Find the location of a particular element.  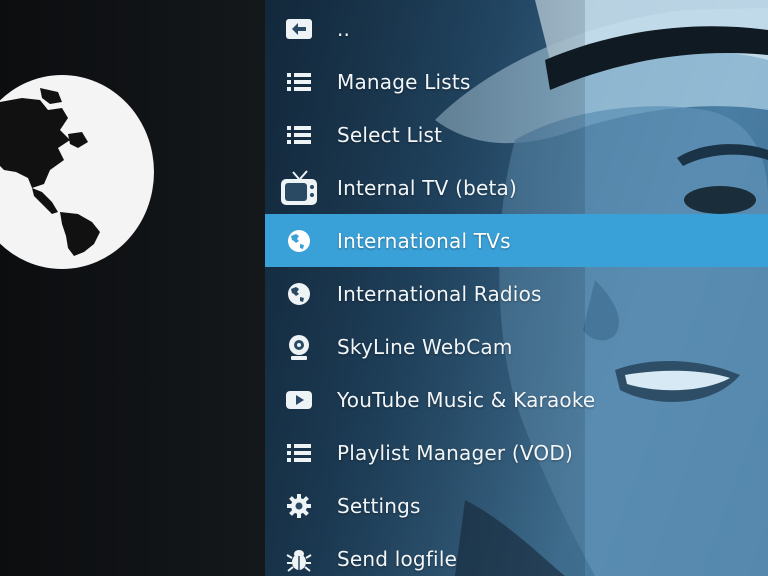

menu-item-playlist-manager: Playlist Manager (VOD) is located at coordinates (516, 452).